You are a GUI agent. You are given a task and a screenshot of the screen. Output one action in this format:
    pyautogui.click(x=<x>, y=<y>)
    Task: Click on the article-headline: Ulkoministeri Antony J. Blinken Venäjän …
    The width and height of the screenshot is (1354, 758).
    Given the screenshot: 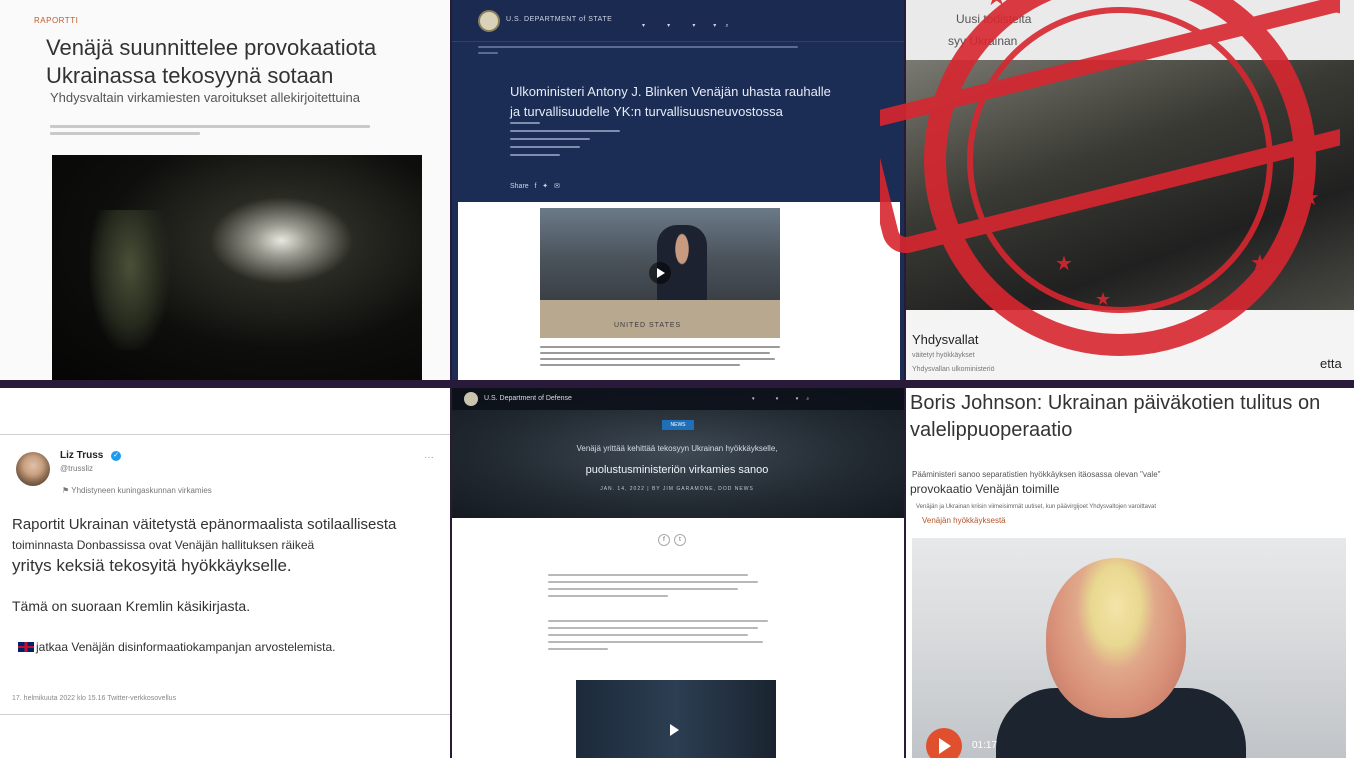 What is the action you would take?
    pyautogui.click(x=675, y=102)
    